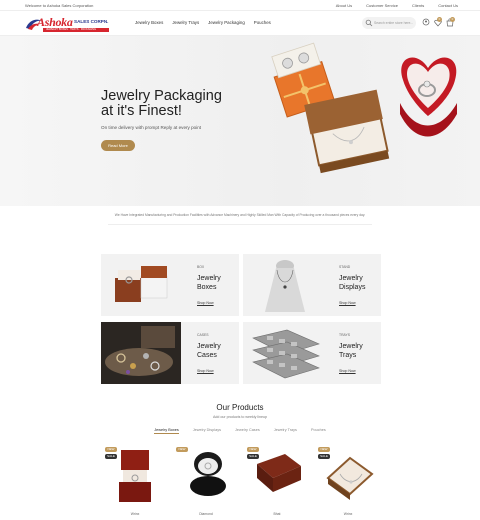 The image size is (480, 520). I want to click on logo-tag: SALES CORPN., so click(91, 21).